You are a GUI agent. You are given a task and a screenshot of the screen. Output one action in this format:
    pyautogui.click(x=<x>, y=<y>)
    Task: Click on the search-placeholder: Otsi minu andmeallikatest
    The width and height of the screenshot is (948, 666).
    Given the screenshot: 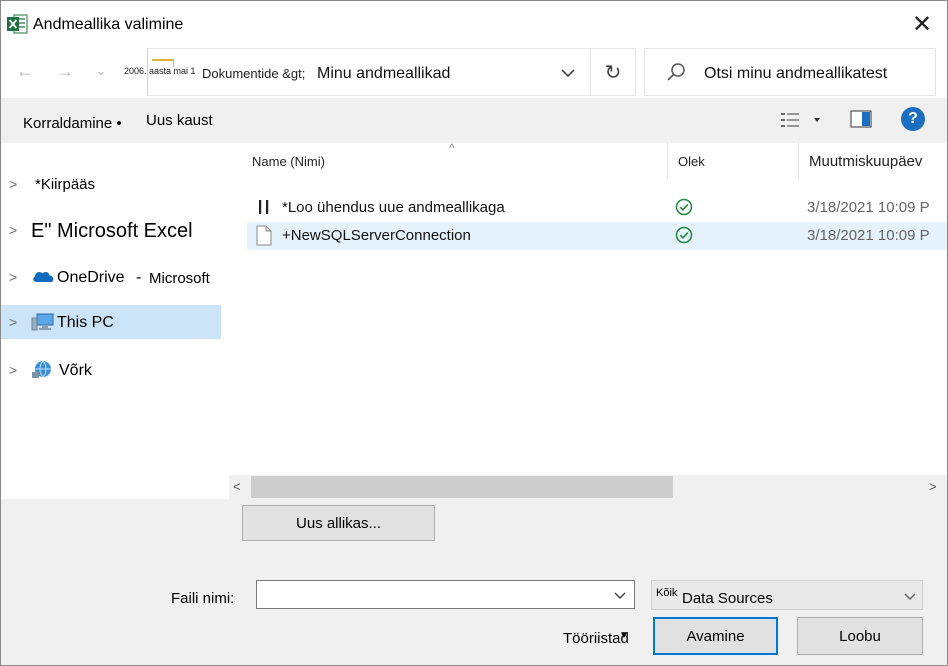 What is the action you would take?
    pyautogui.click(x=796, y=73)
    